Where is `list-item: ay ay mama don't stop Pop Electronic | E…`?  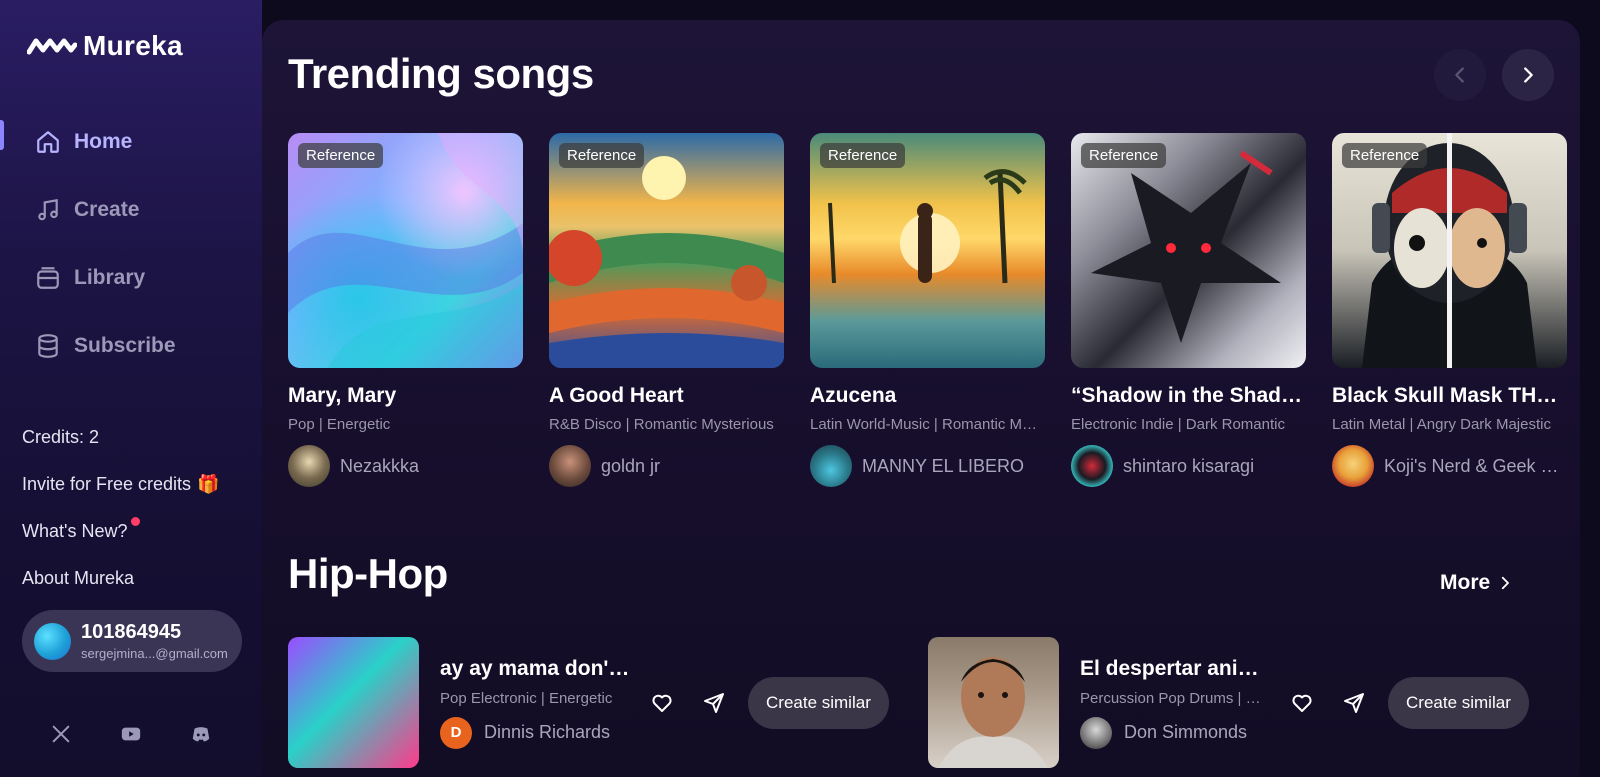 list-item: ay ay mama don't stop Pop Electronic | E… is located at coordinates (588, 702).